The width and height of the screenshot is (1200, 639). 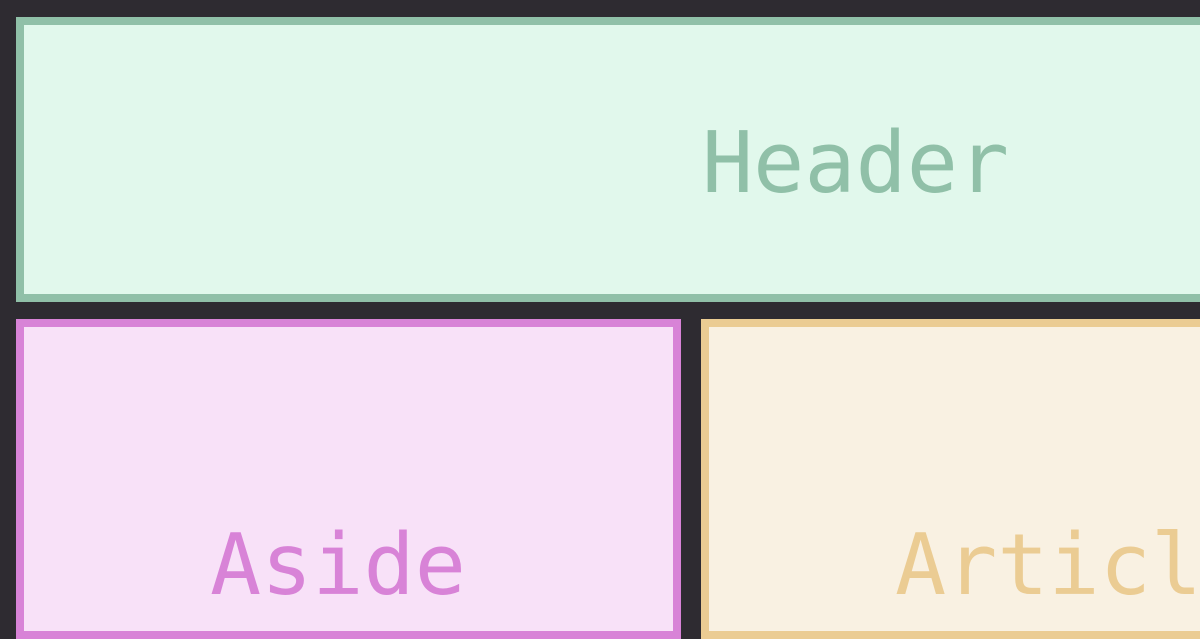 What do you see at coordinates (1047, 565) in the screenshot?
I see `article-label: Articl` at bounding box center [1047, 565].